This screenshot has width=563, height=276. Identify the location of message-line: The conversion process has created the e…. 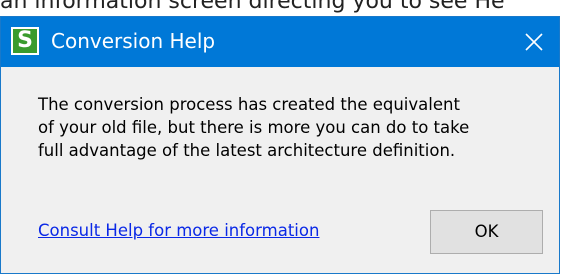
(249, 104).